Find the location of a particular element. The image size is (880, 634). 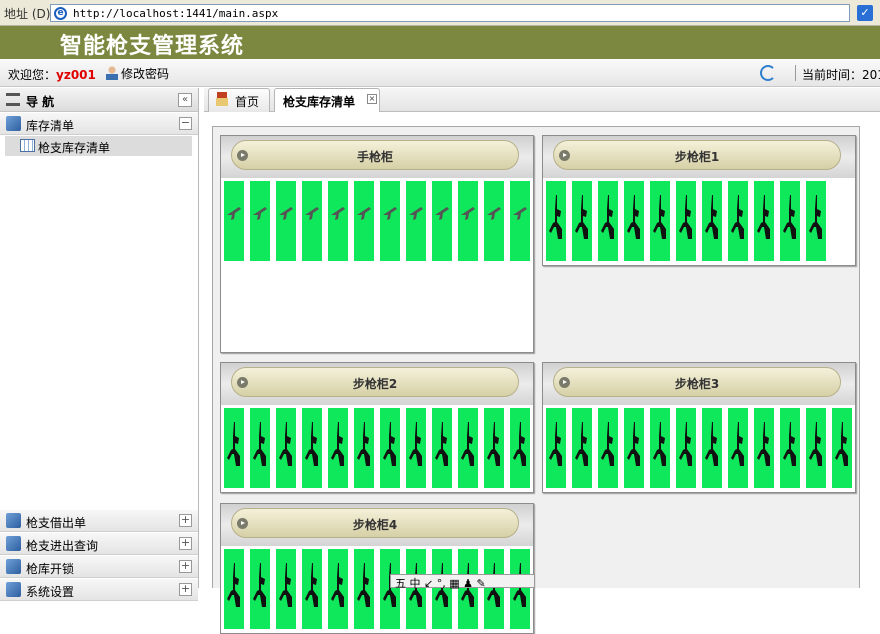

tab-gun-inventory: 枪支库存清单 × is located at coordinates (327, 100).